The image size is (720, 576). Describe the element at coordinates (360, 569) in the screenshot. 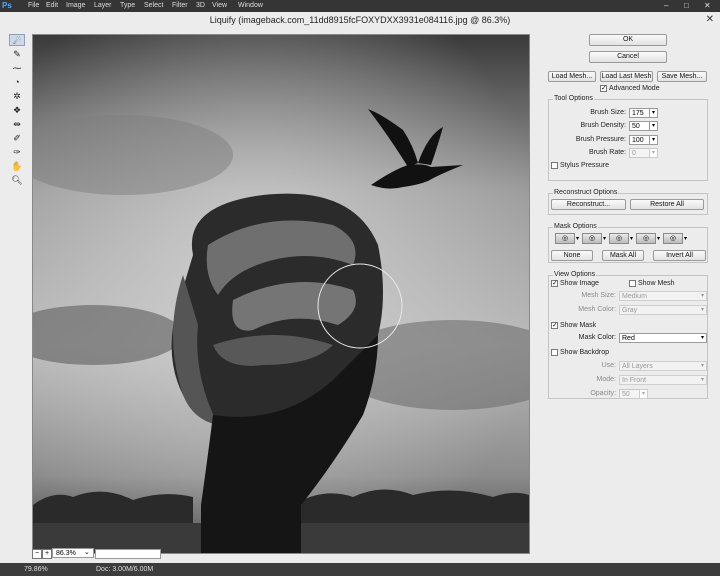

I see `photoshop-status-bar: 79.86% Doc: 3.00M/6.00M` at that location.